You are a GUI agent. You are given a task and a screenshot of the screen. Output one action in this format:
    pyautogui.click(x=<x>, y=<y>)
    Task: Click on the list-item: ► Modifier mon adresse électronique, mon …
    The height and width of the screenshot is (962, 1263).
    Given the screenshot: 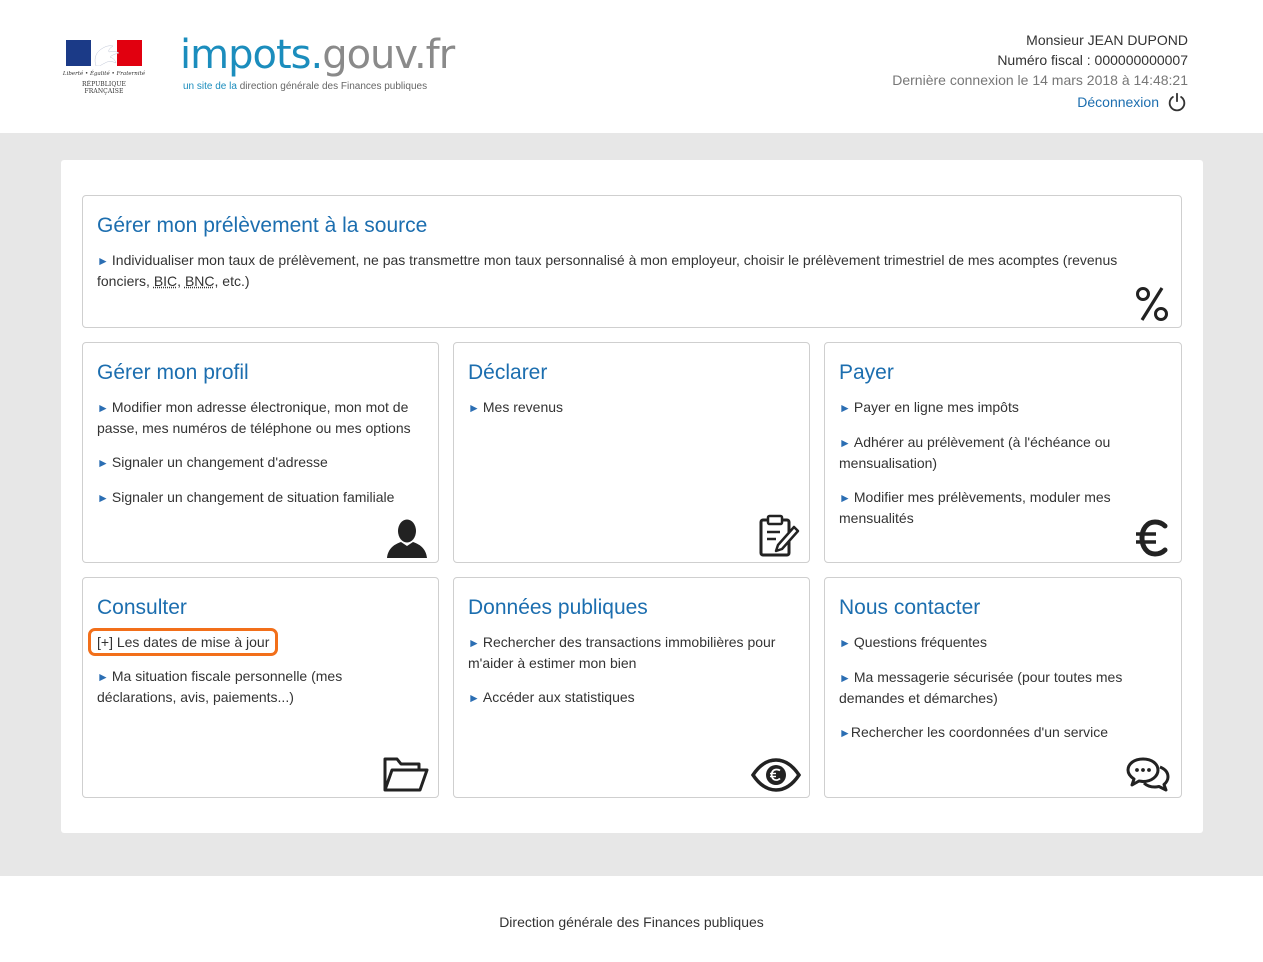 What is the action you would take?
    pyautogui.click(x=259, y=417)
    